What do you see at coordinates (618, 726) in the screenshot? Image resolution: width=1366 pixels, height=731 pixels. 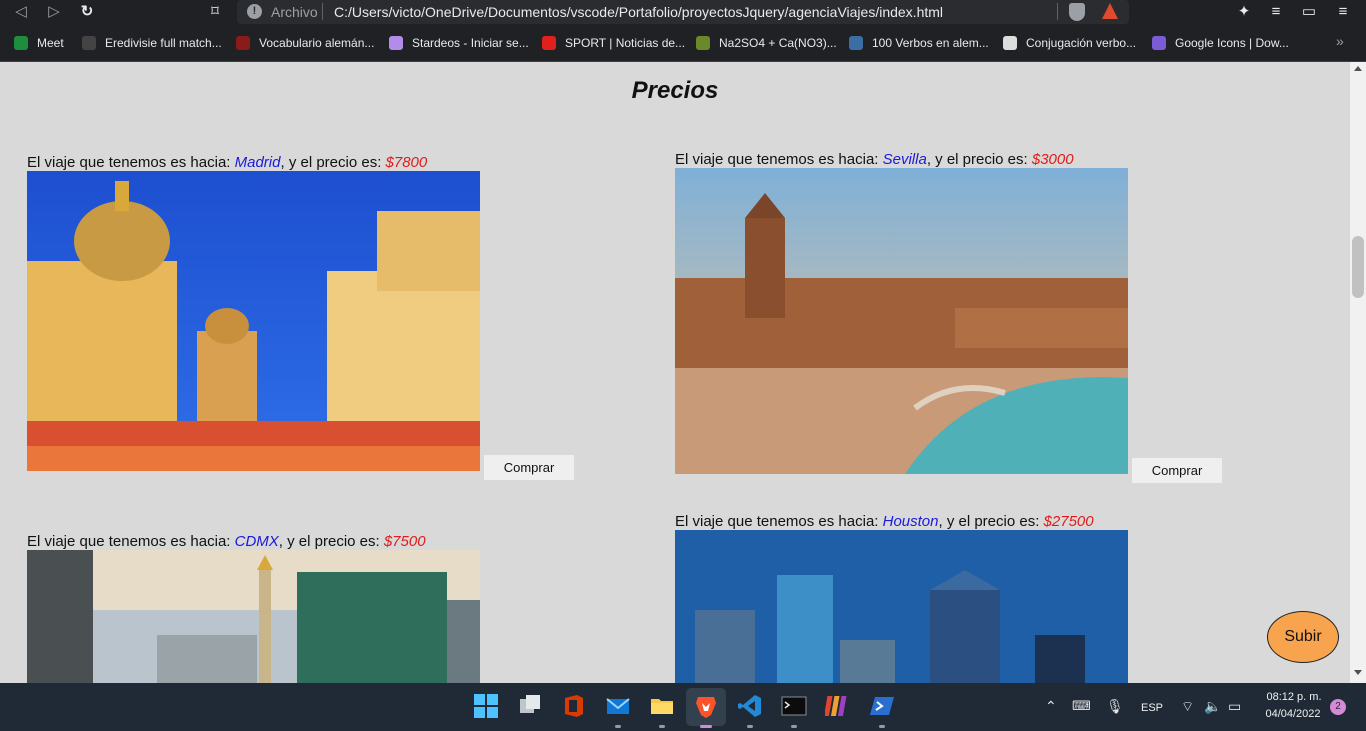 I see `mail-running-indicator` at bounding box center [618, 726].